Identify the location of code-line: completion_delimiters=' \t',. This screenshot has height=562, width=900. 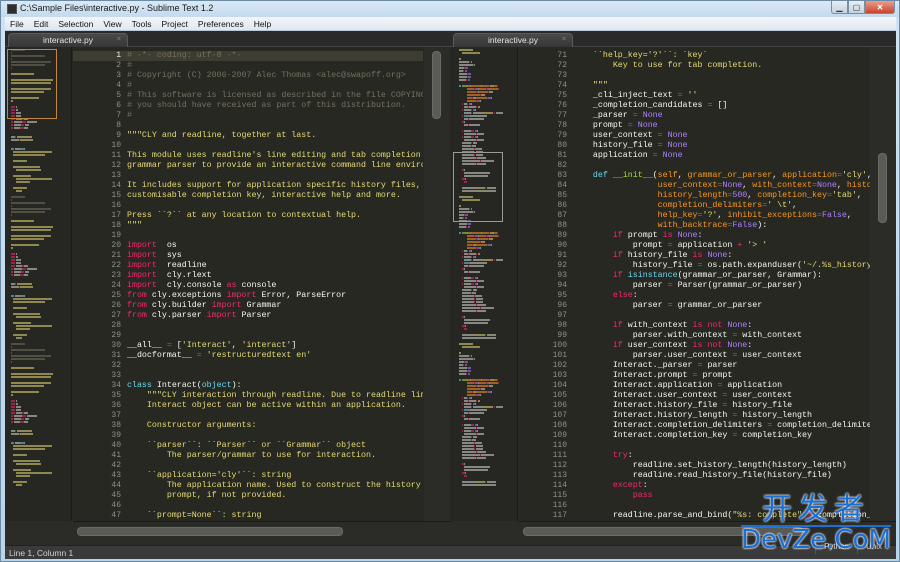
(723, 206).